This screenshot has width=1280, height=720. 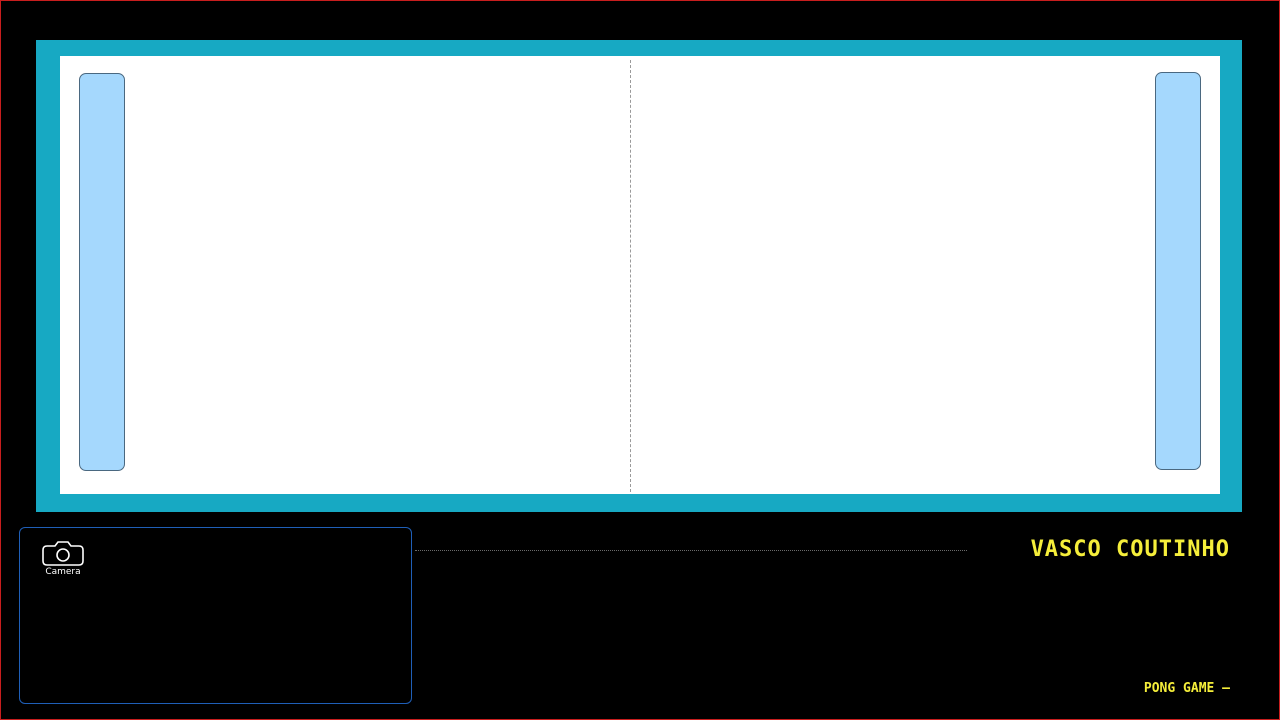 What do you see at coordinates (102, 272) in the screenshot?
I see `left-paddle` at bounding box center [102, 272].